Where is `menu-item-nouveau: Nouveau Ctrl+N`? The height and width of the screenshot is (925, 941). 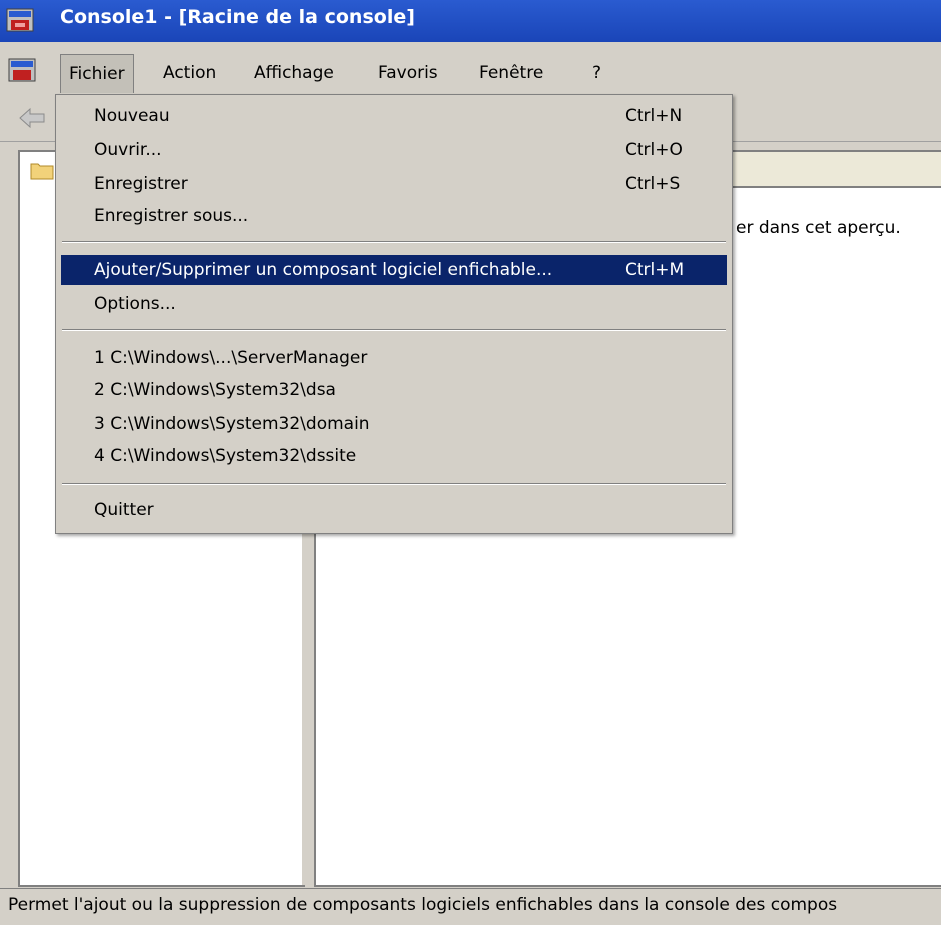 menu-item-nouveau: Nouveau Ctrl+N is located at coordinates (394, 116).